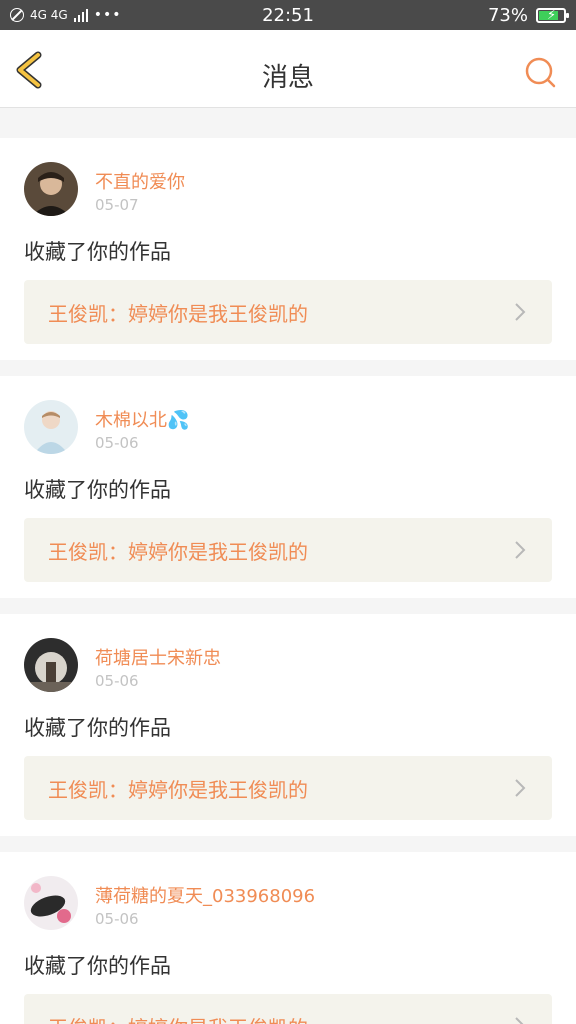 The image size is (576, 1024). Describe the element at coordinates (17, 15) in the screenshot. I see `no-sim-icon` at that location.